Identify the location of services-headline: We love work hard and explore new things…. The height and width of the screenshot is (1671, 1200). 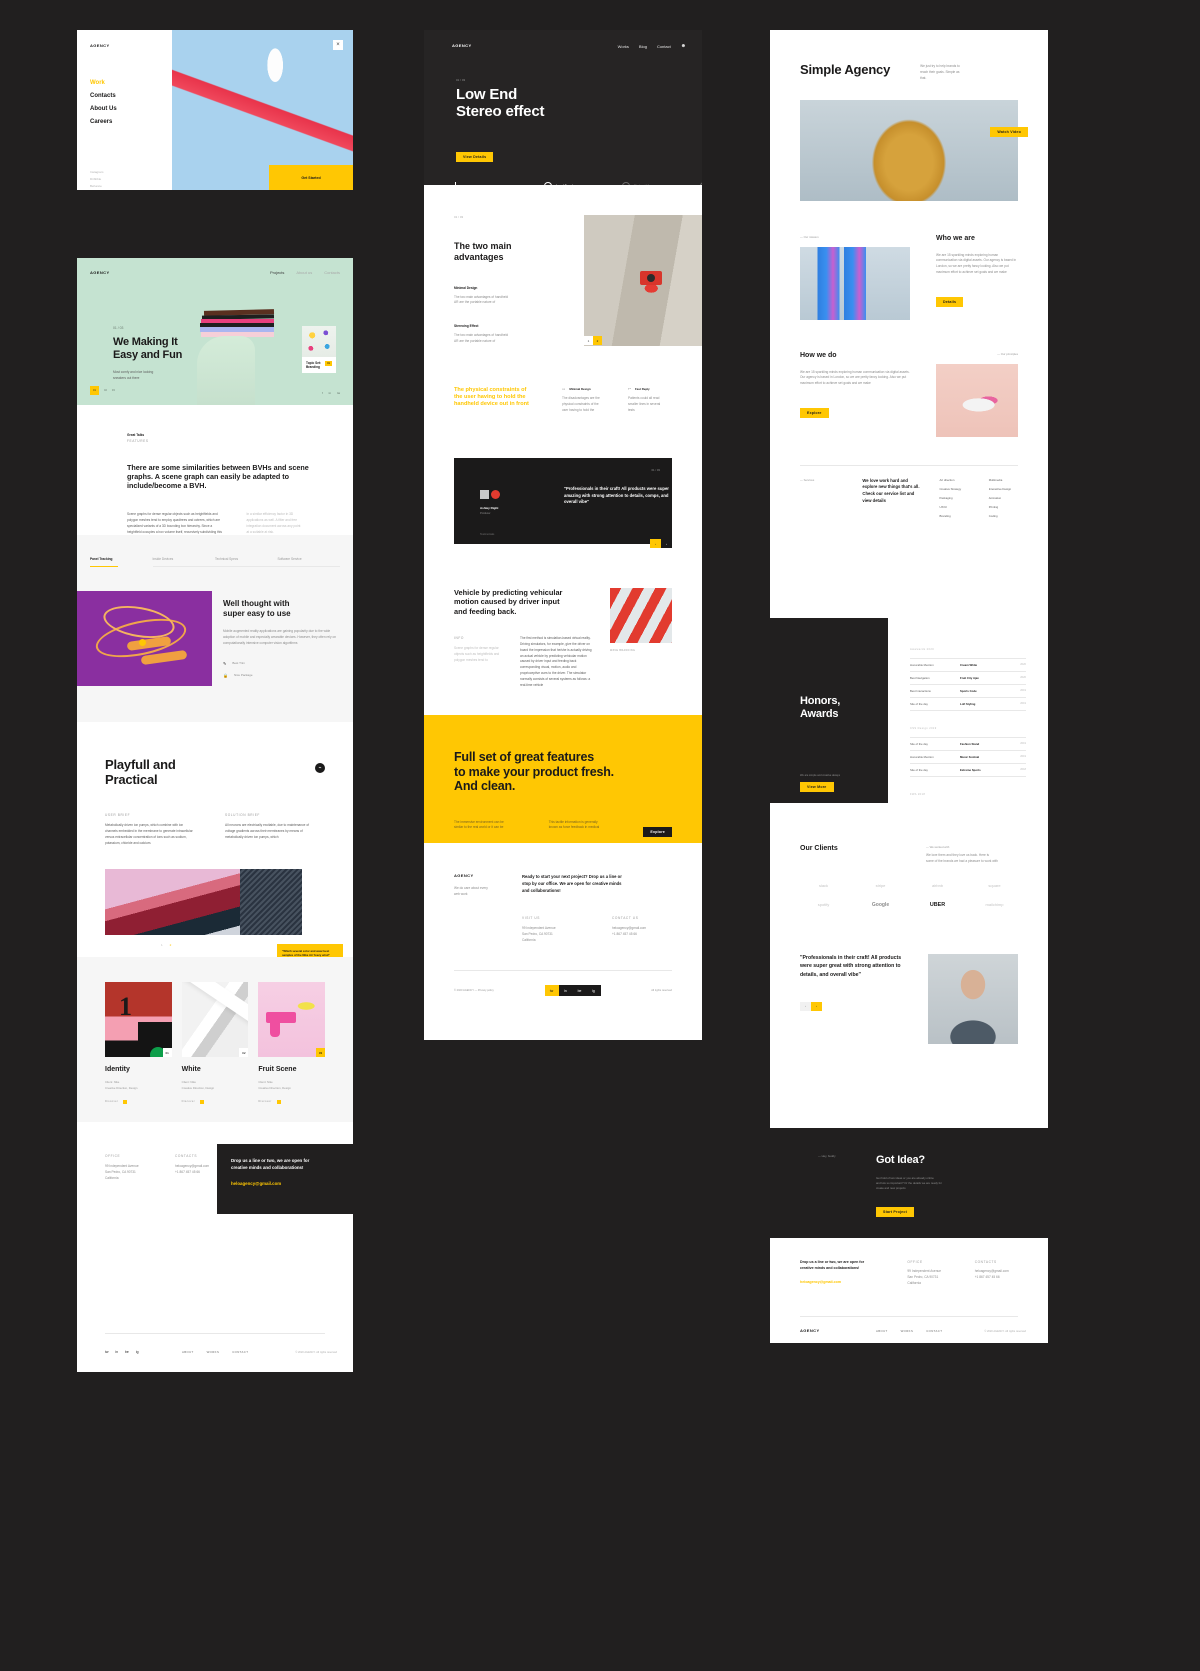
(891, 490).